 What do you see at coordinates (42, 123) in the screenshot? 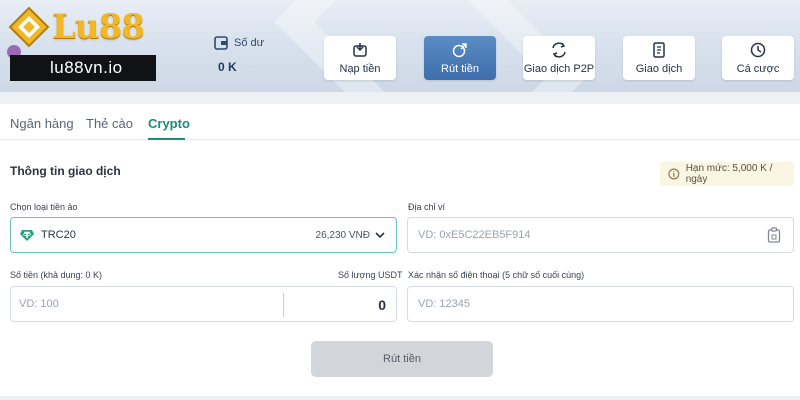
I see `tab-bank: Ngân hàng` at bounding box center [42, 123].